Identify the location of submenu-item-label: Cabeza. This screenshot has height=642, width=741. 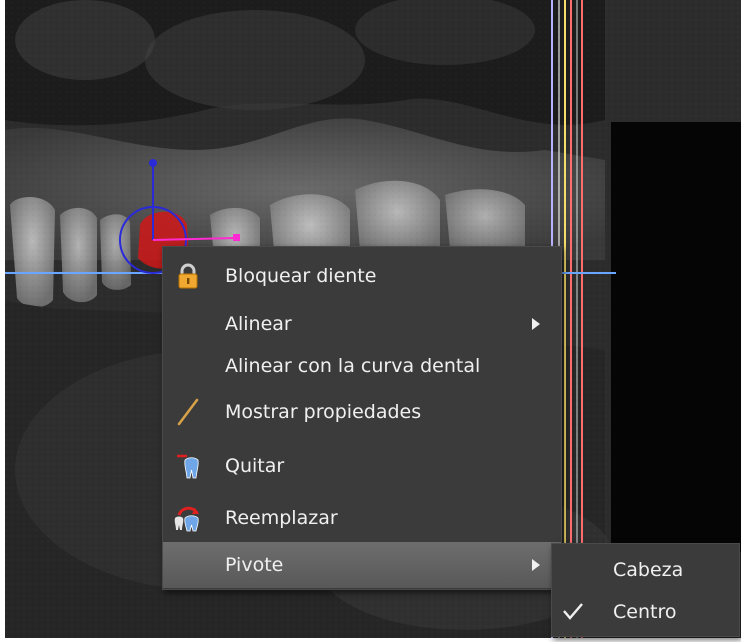
(648, 570).